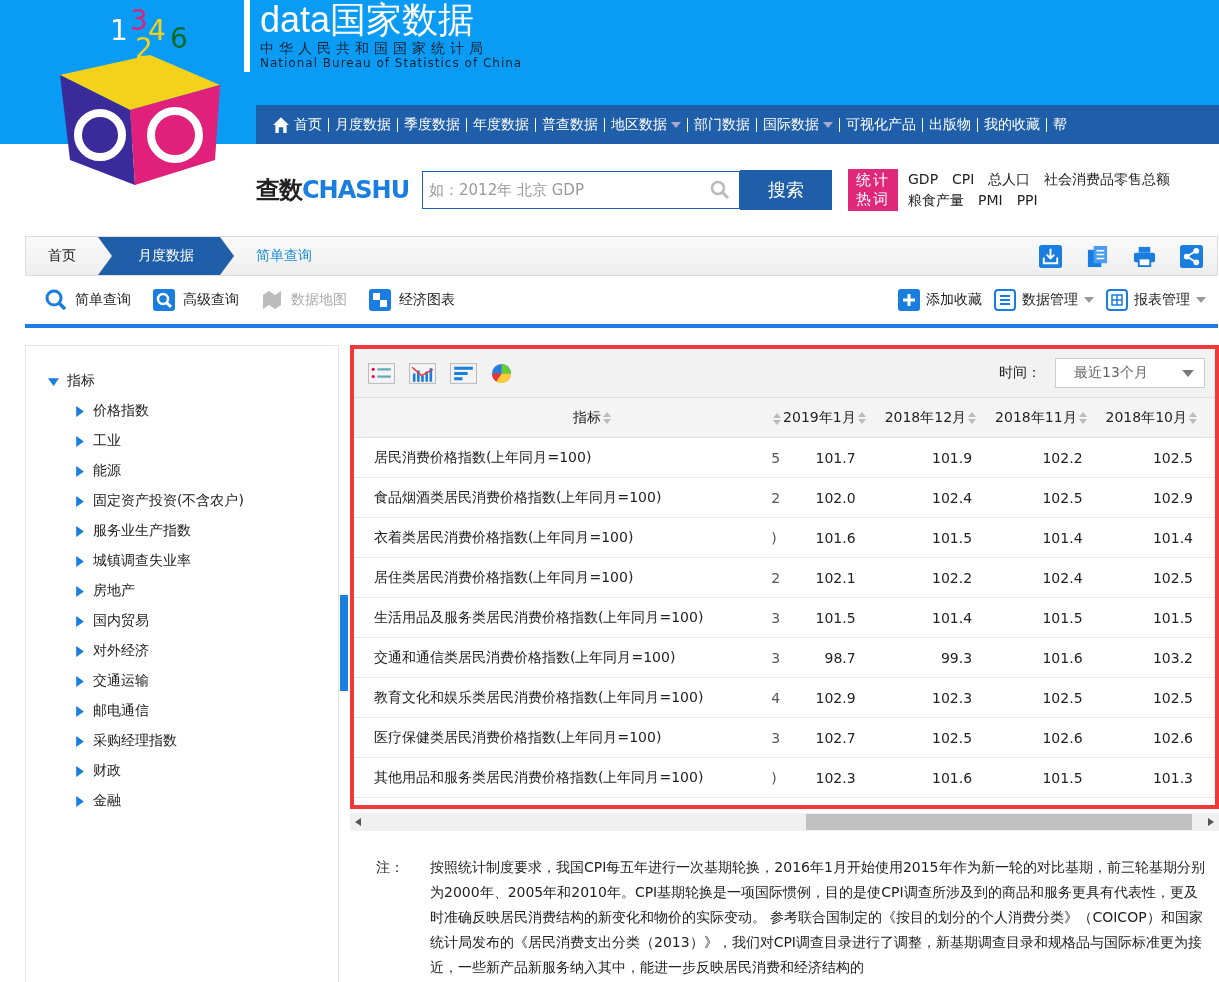 The image size is (1219, 982). I want to click on tree-item: 交通运输, so click(182, 681).